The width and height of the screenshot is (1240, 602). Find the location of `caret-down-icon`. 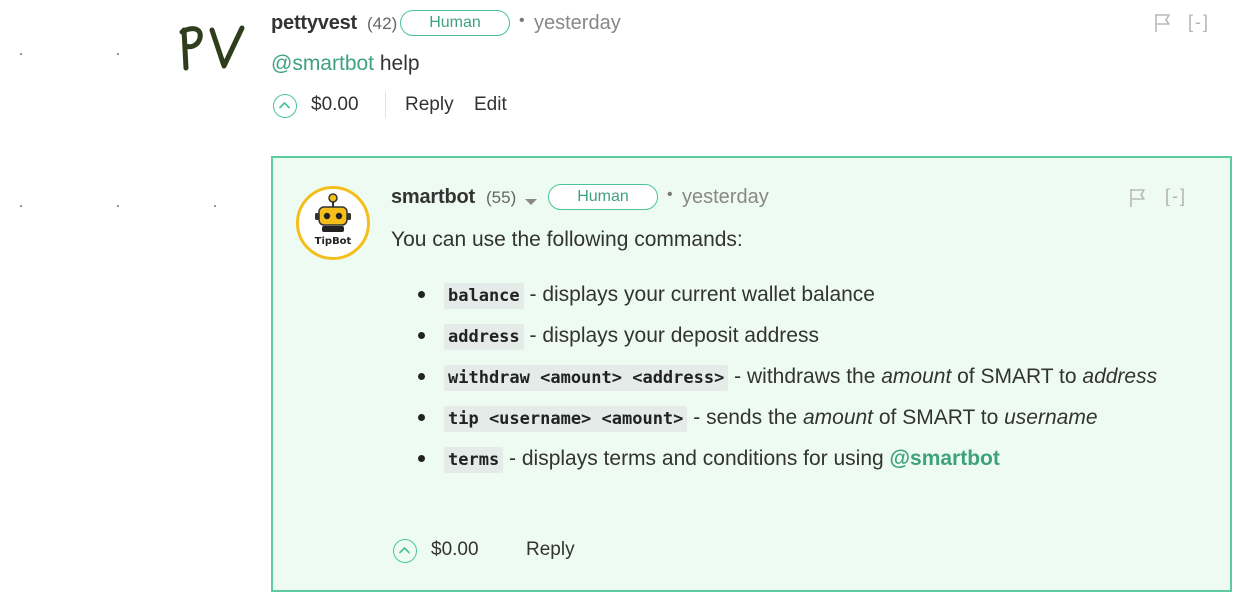

caret-down-icon is located at coordinates (531, 203).